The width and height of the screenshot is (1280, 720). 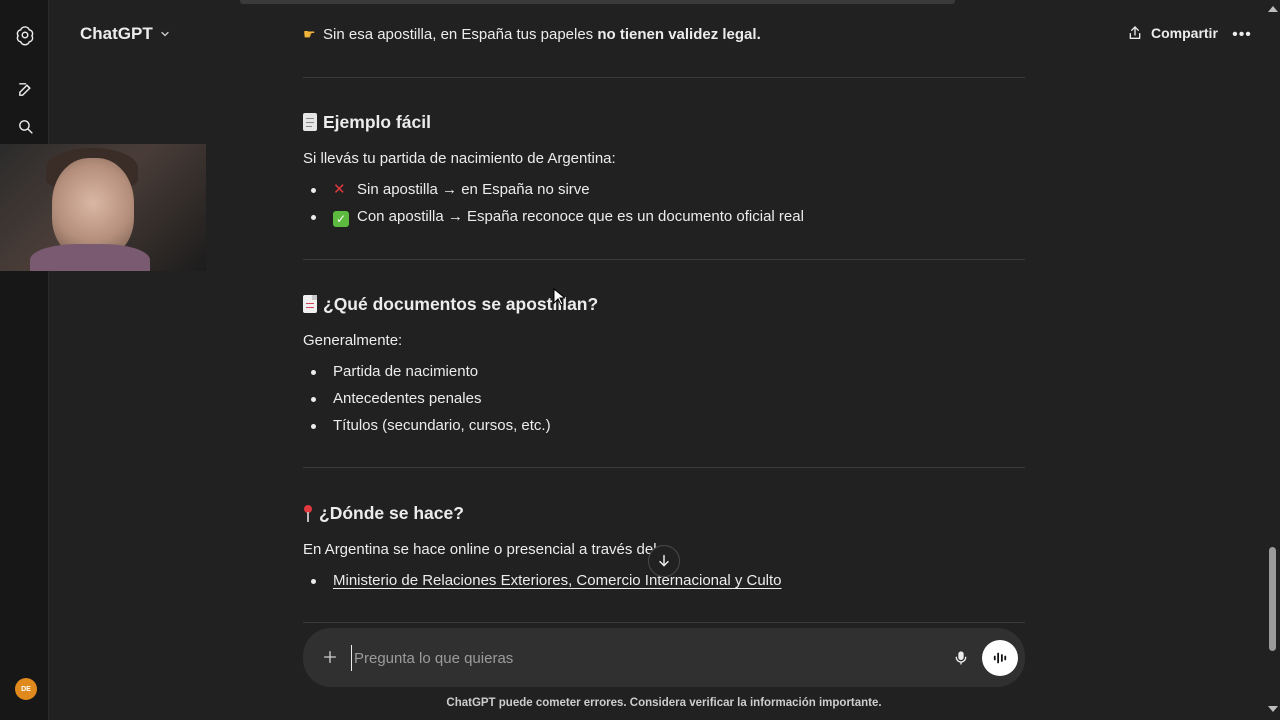 I want to click on voice-mode-button, so click(x=1000, y=658).